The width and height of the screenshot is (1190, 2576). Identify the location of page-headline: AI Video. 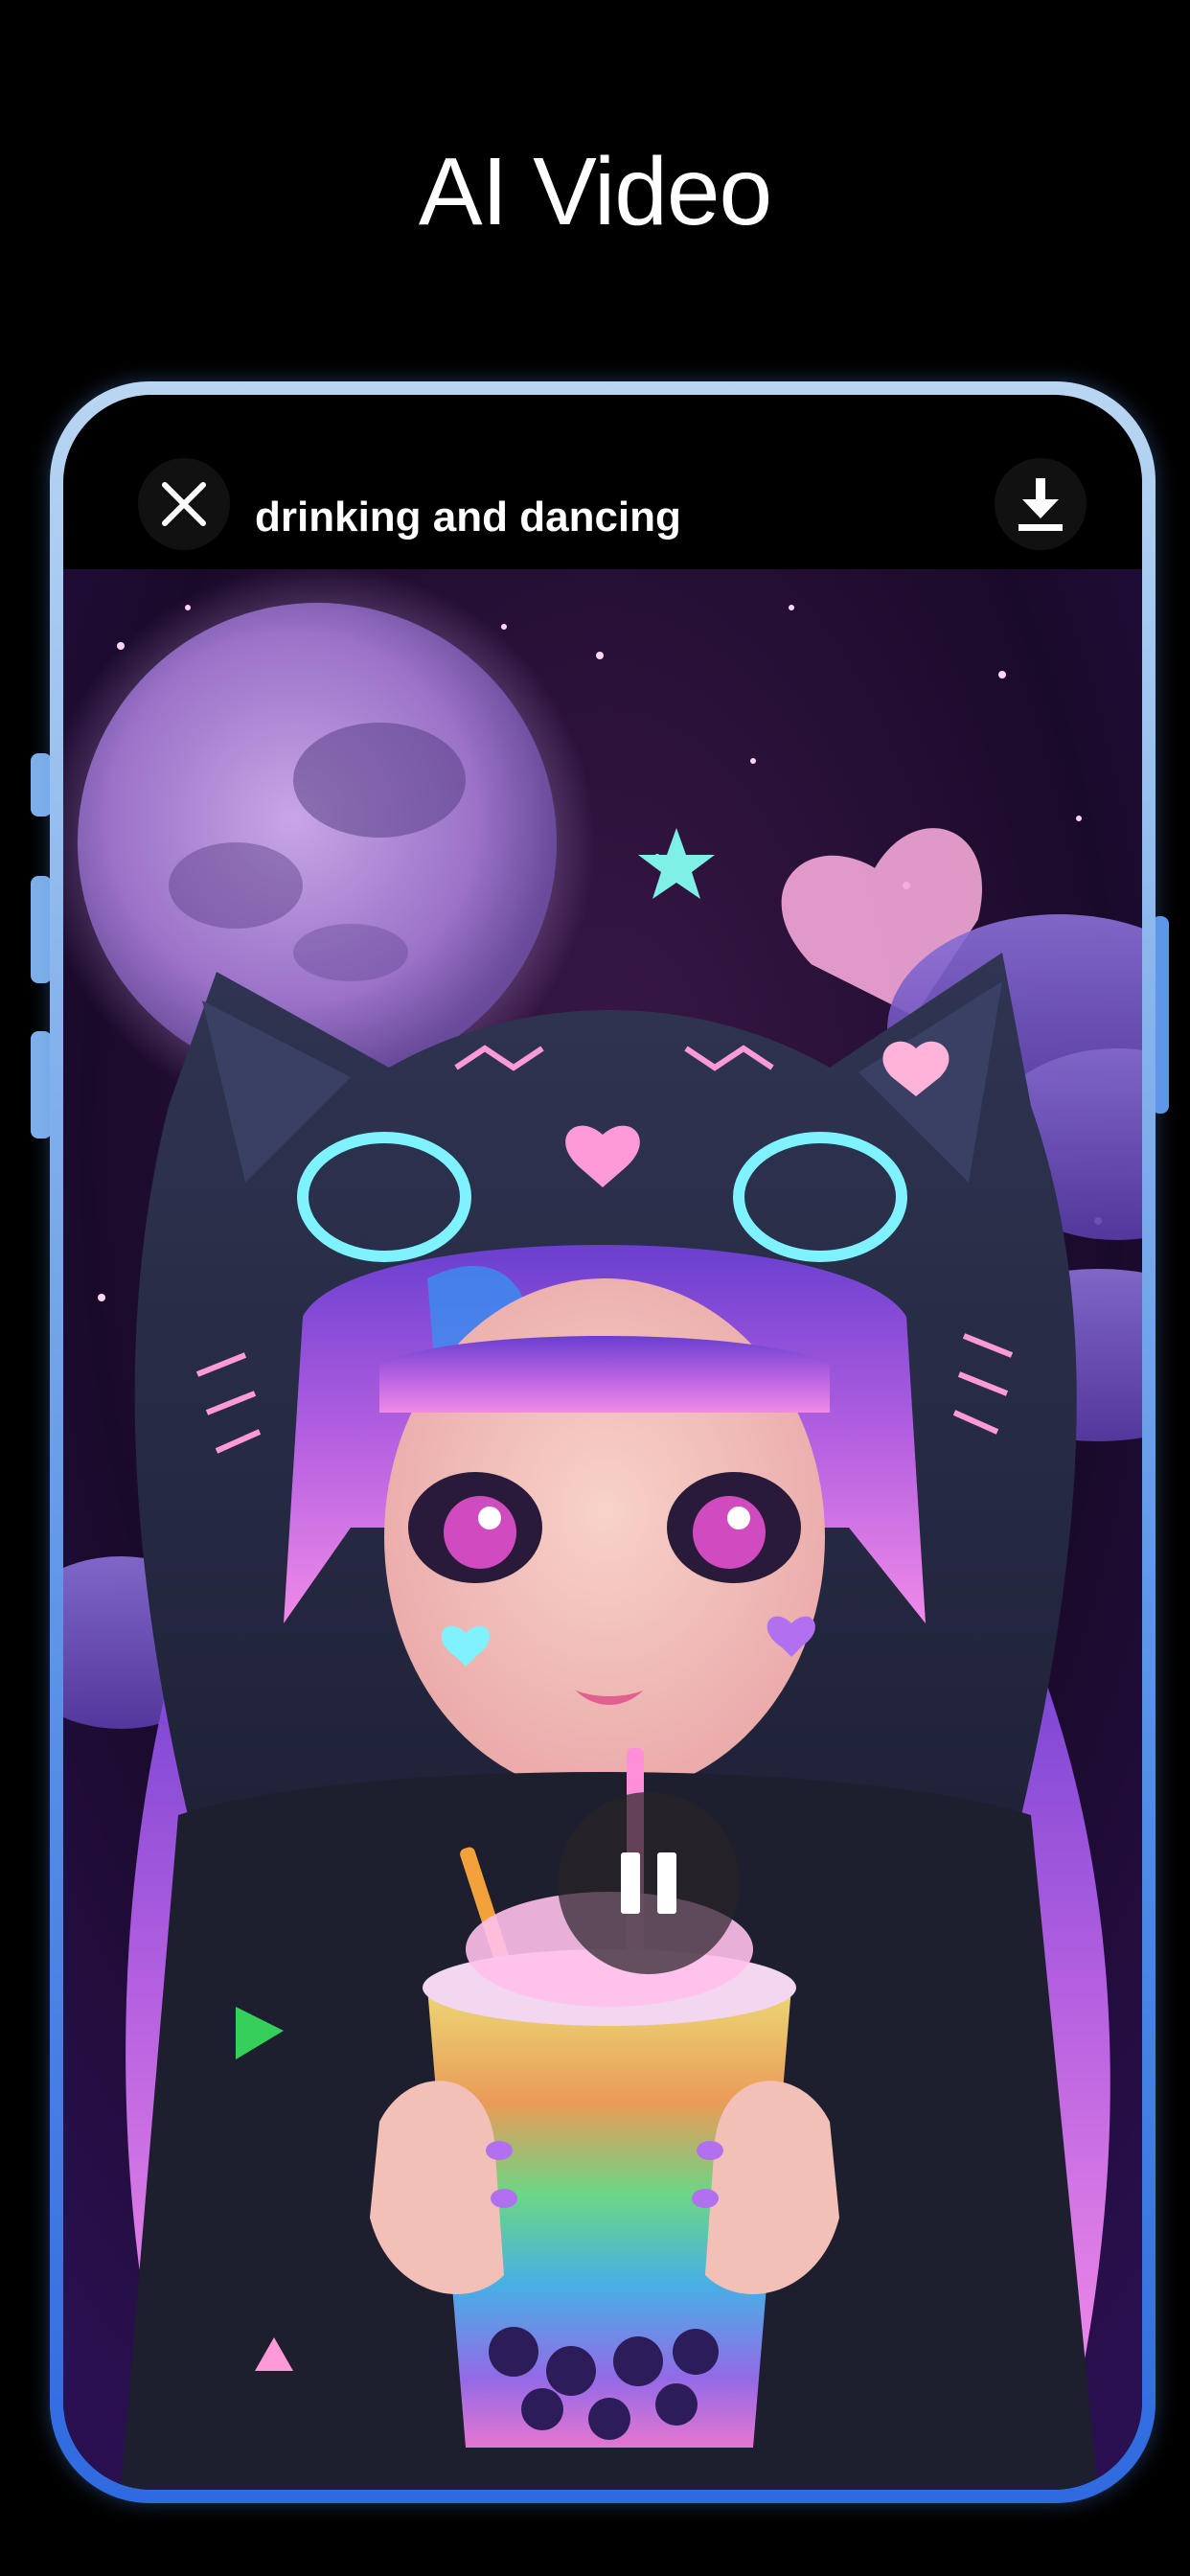
(595, 191).